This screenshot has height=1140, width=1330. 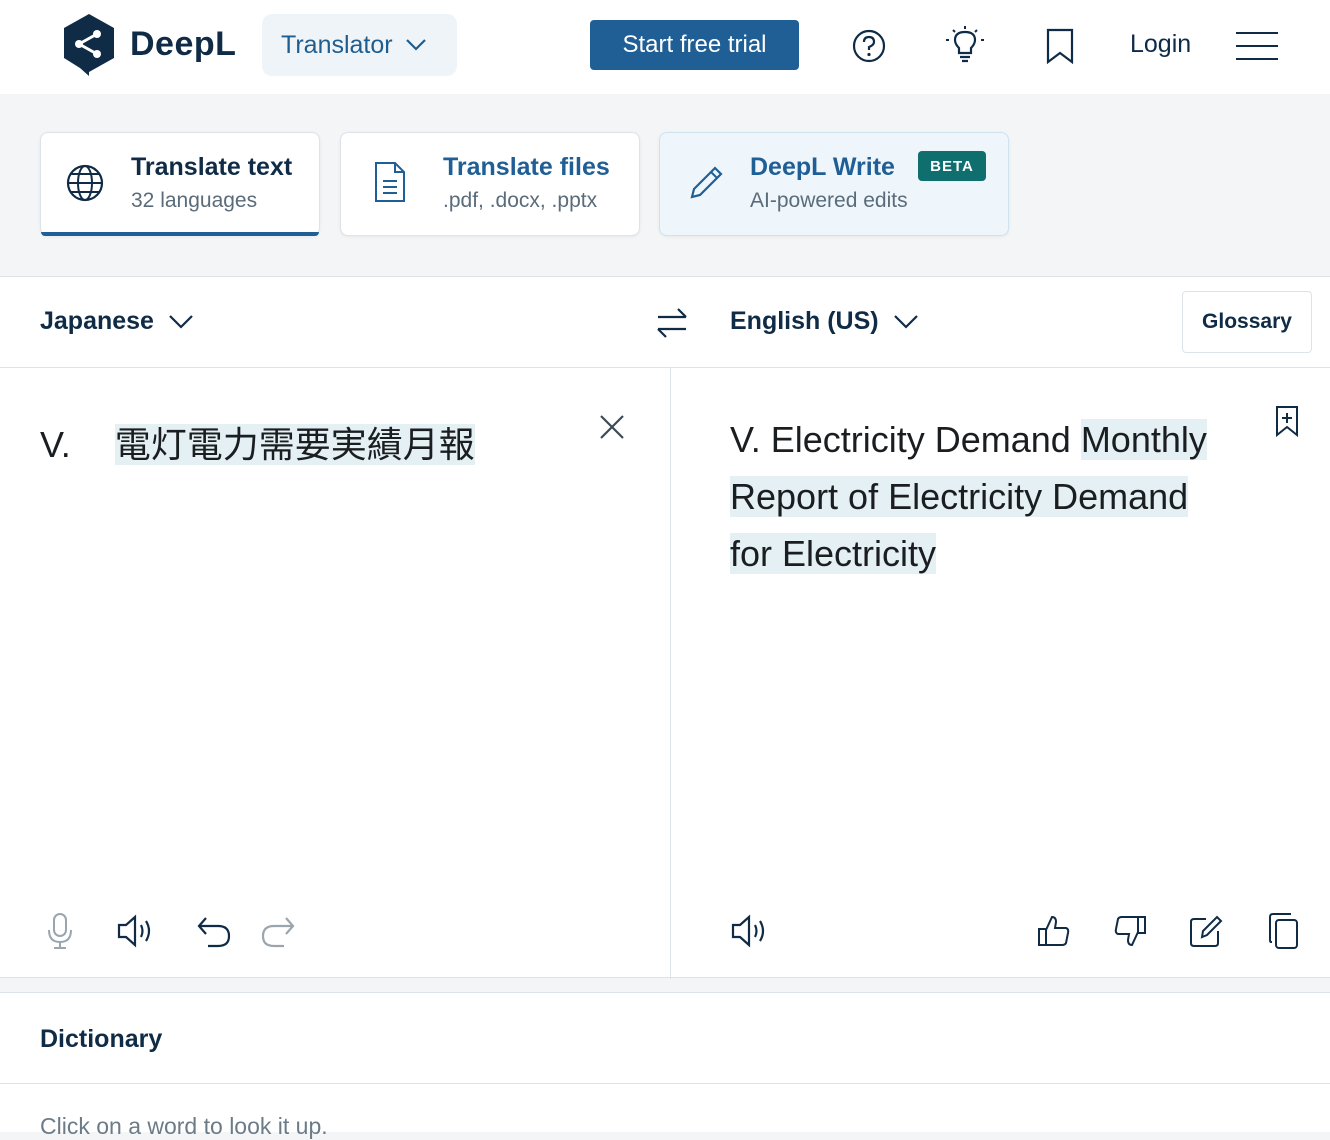 I want to click on redo-icon, so click(x=278, y=931).